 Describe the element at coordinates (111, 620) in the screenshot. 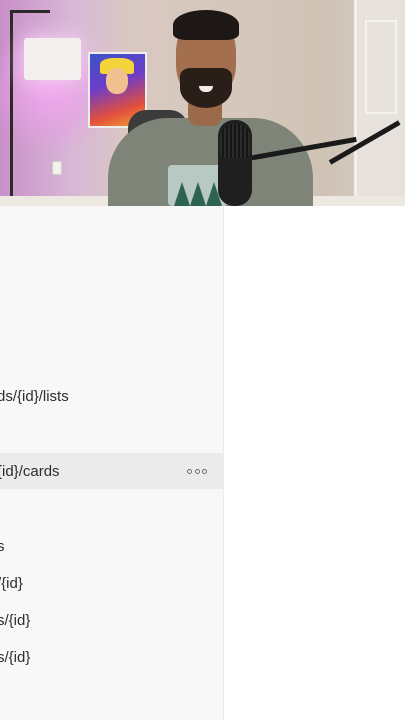

I see `sidebar-item-5: s/{id}` at that location.